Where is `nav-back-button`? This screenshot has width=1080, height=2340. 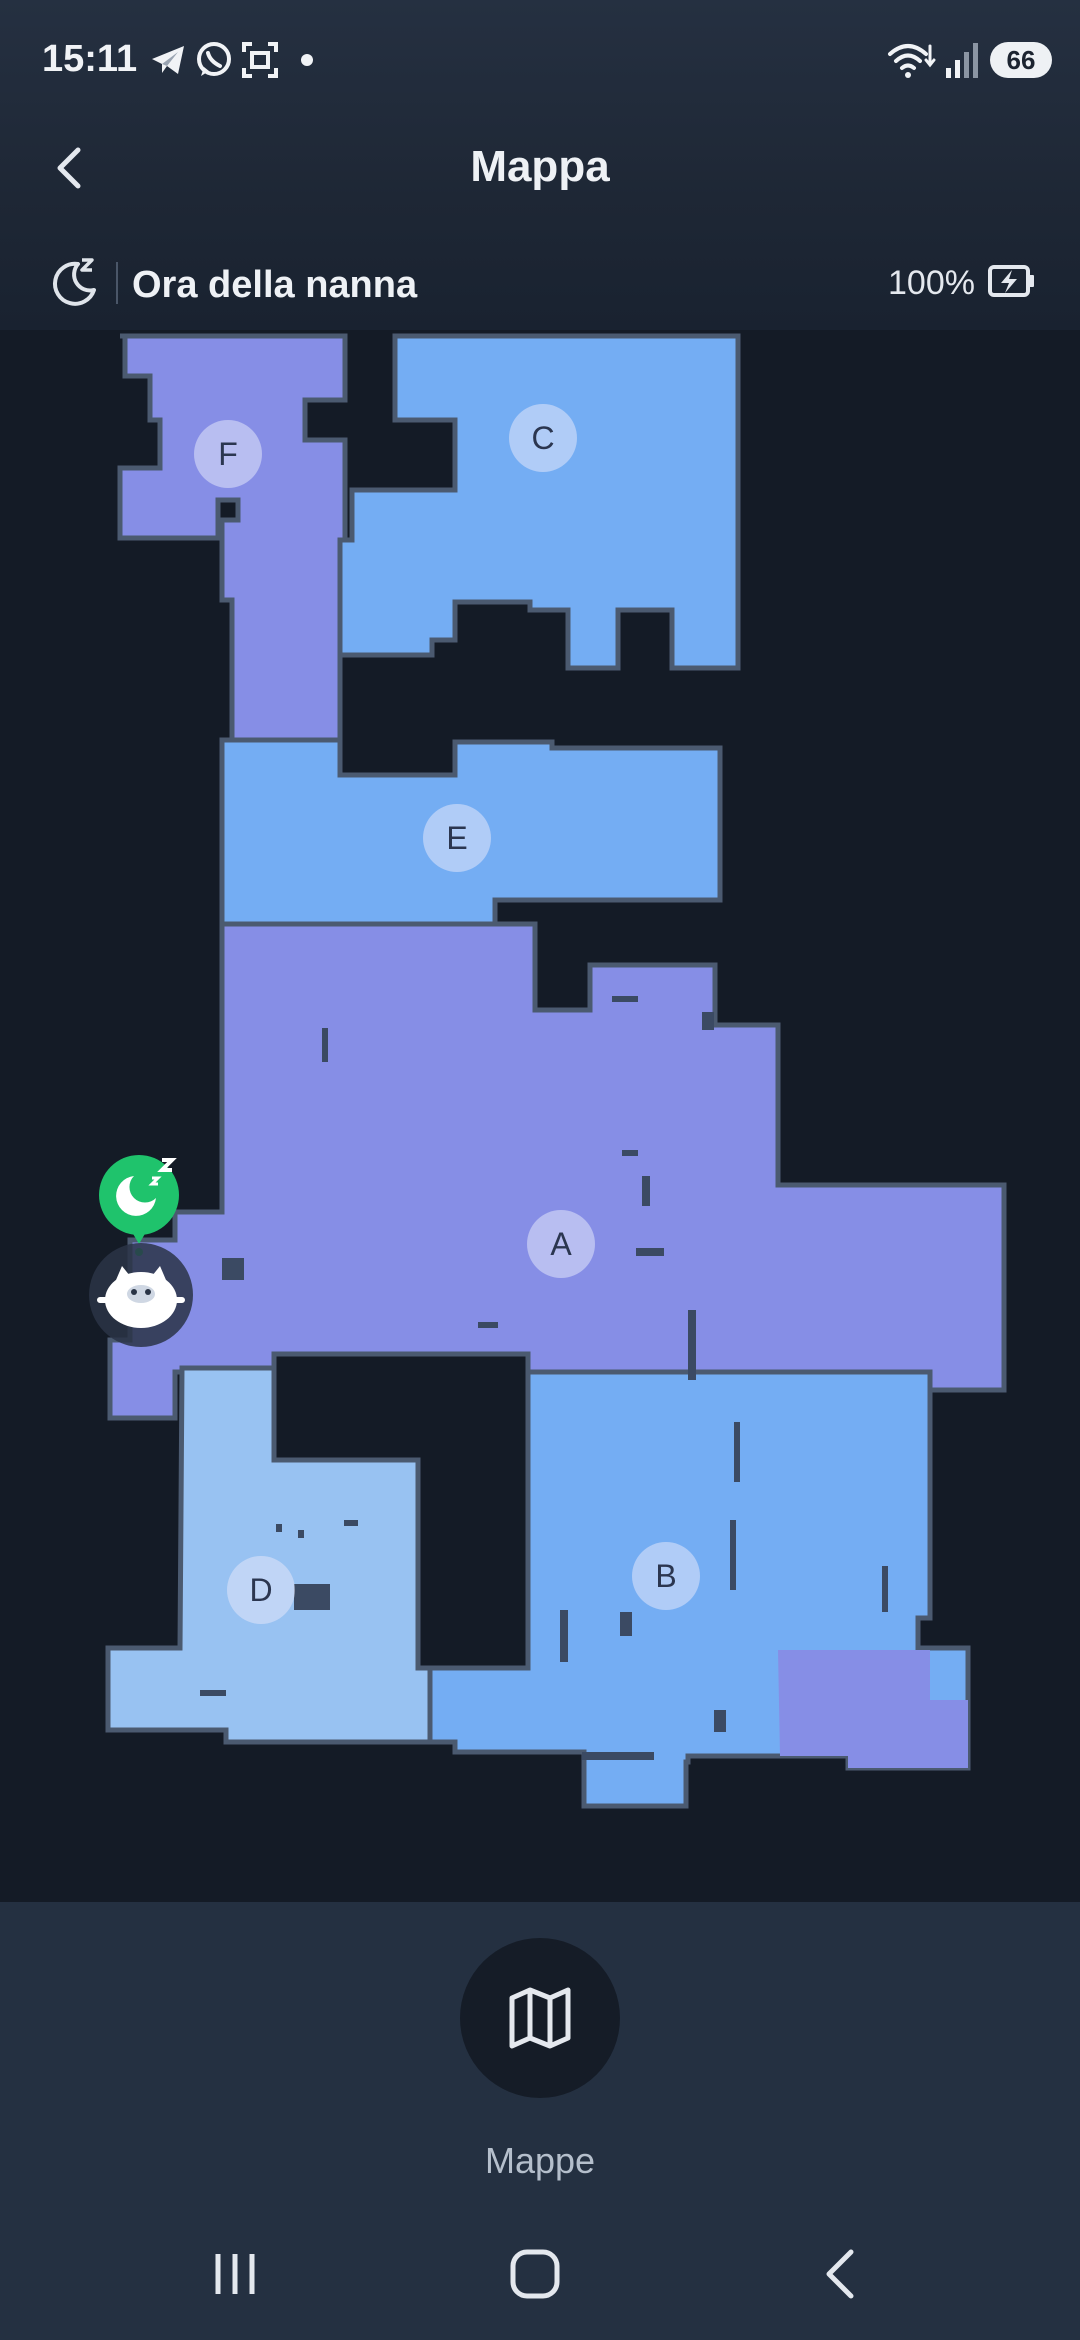 nav-back-button is located at coordinates (840, 2274).